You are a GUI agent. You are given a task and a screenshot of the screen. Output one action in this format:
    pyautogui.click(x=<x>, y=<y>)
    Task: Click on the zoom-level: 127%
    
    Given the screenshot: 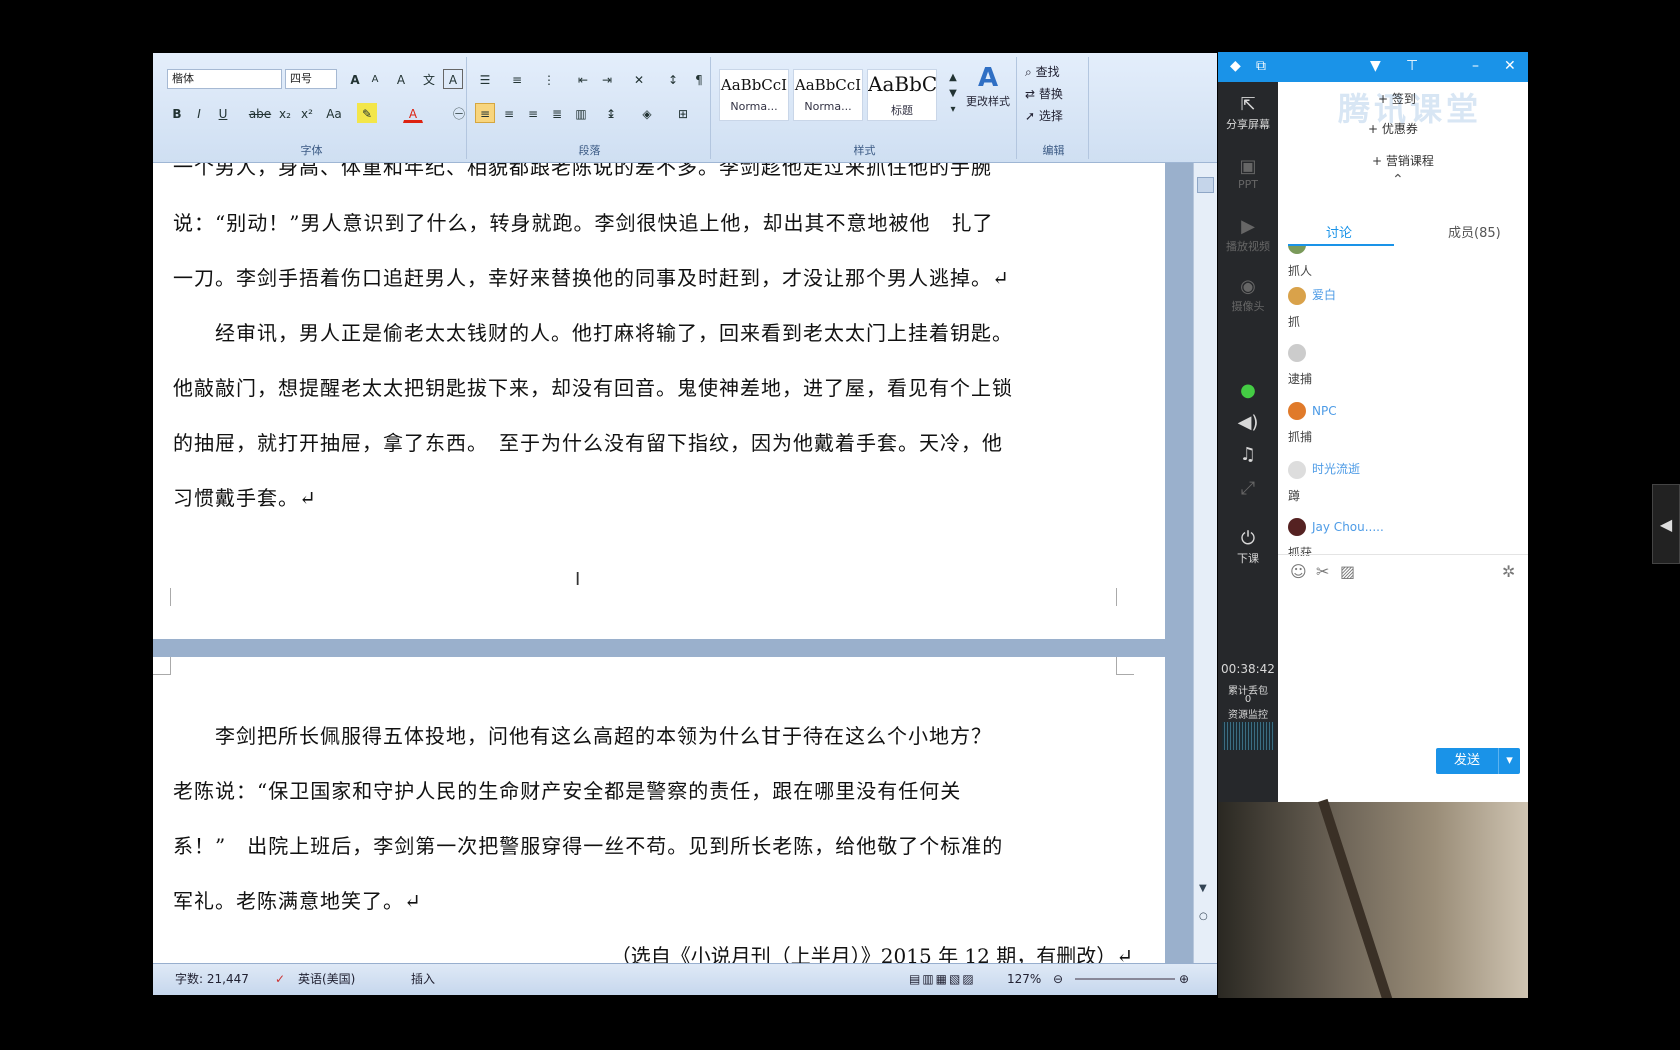 What is the action you would take?
    pyautogui.click(x=1024, y=979)
    